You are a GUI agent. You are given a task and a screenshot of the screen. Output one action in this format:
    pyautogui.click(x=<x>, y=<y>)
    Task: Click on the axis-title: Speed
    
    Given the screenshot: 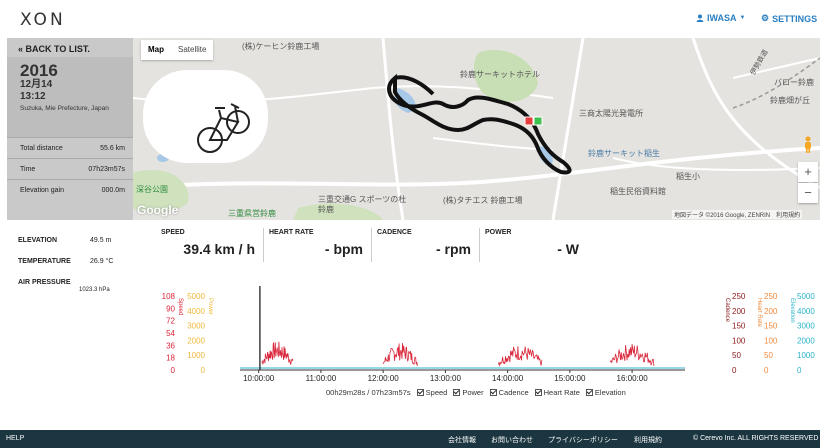 What is the action you would take?
    pyautogui.click(x=180, y=306)
    